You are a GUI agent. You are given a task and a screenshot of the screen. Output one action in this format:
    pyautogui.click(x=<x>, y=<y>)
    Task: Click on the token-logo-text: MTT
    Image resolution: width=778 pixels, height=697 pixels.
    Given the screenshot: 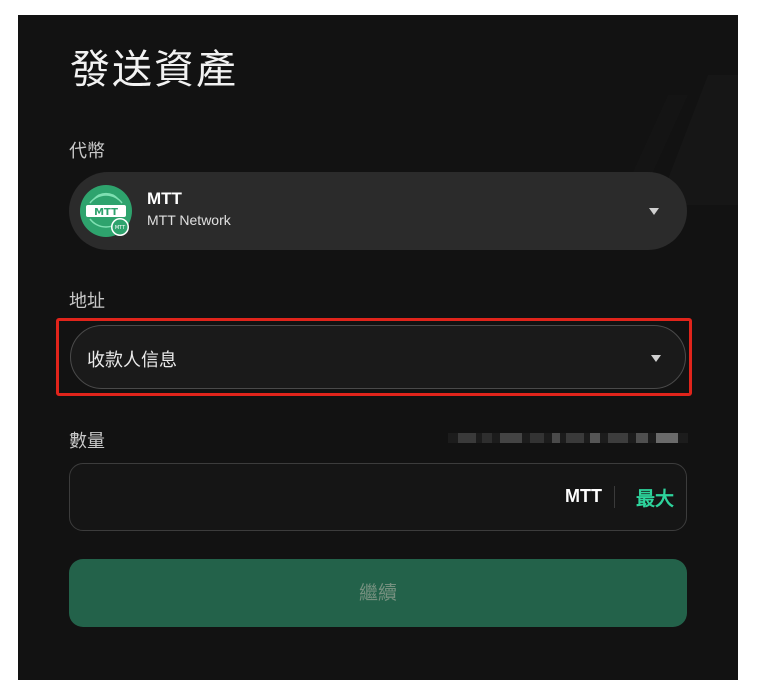 What is the action you would take?
    pyautogui.click(x=106, y=212)
    